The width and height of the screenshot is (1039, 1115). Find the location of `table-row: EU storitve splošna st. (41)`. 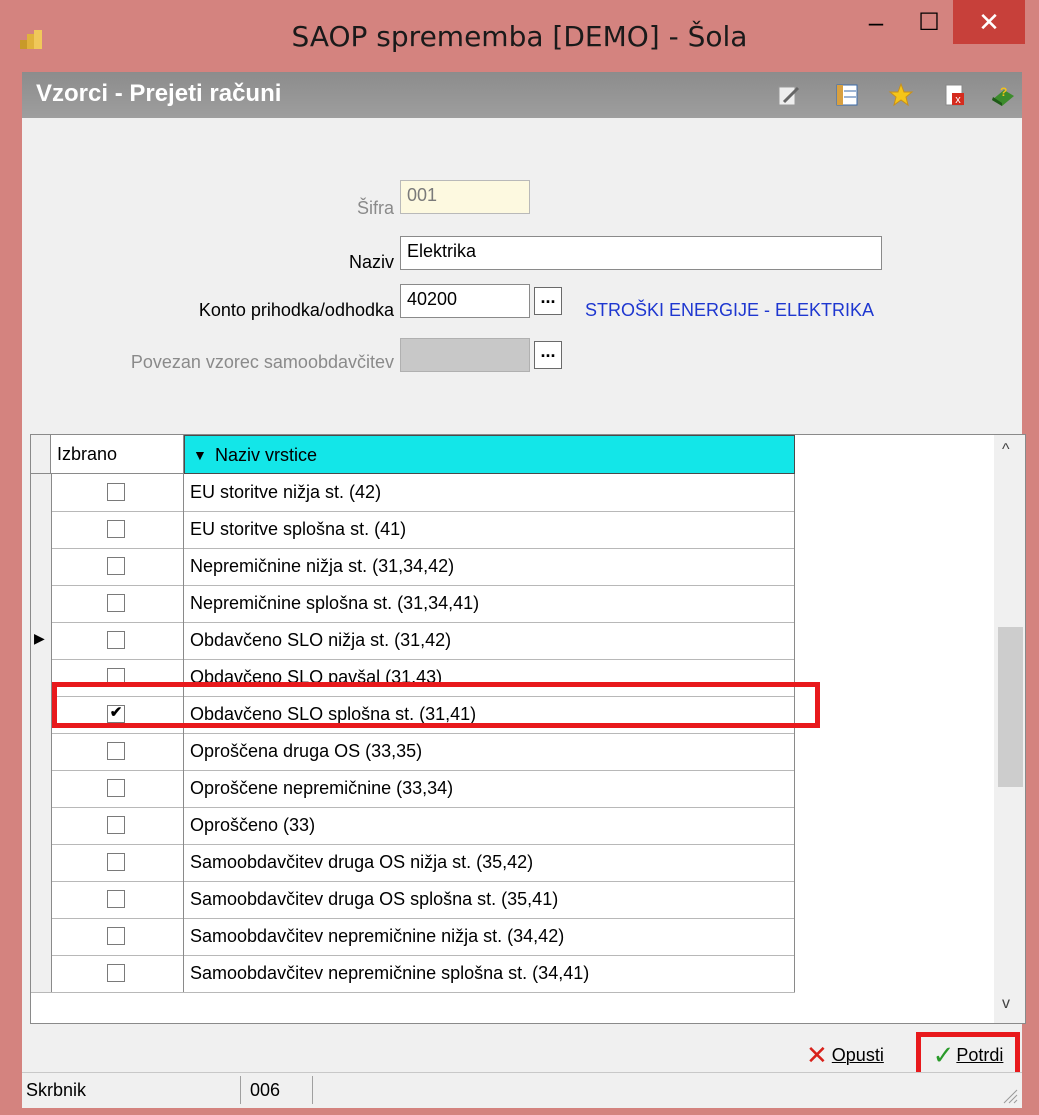

table-row: EU storitve splošna st. (41) is located at coordinates (413, 530).